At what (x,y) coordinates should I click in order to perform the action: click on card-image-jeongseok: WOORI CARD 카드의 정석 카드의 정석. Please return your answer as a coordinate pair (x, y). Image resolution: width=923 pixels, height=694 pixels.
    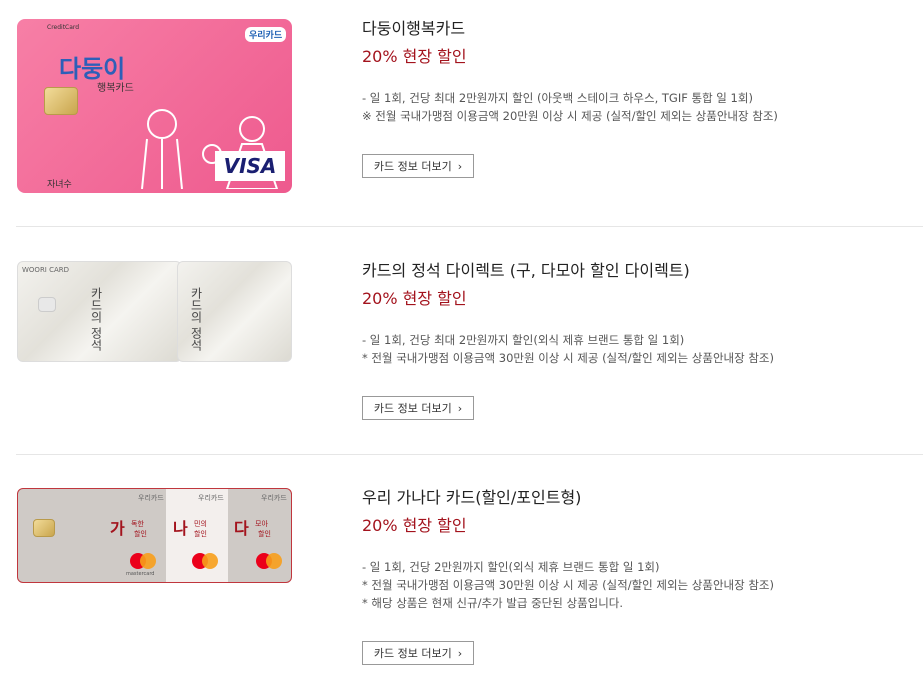
    Looking at the image, I should click on (154, 311).